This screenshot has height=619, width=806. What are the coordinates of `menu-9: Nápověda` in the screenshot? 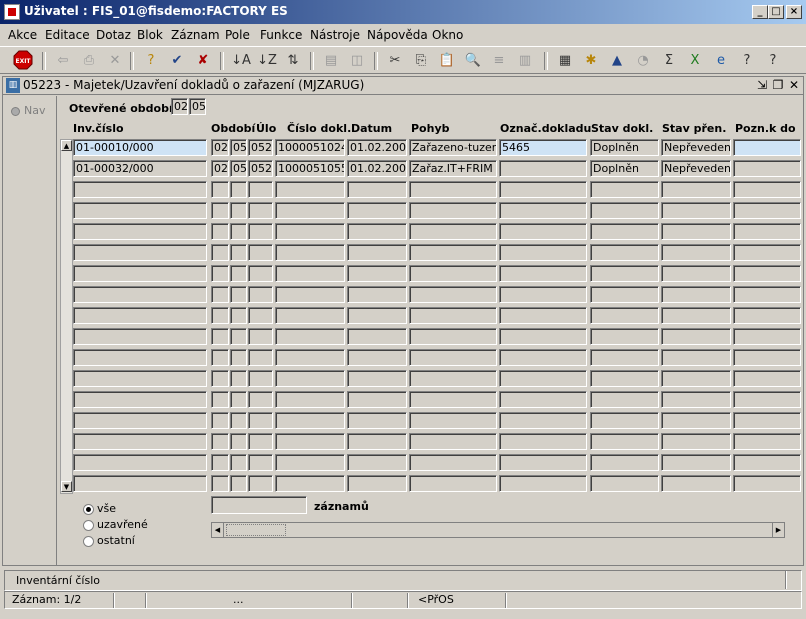 It's located at (397, 35).